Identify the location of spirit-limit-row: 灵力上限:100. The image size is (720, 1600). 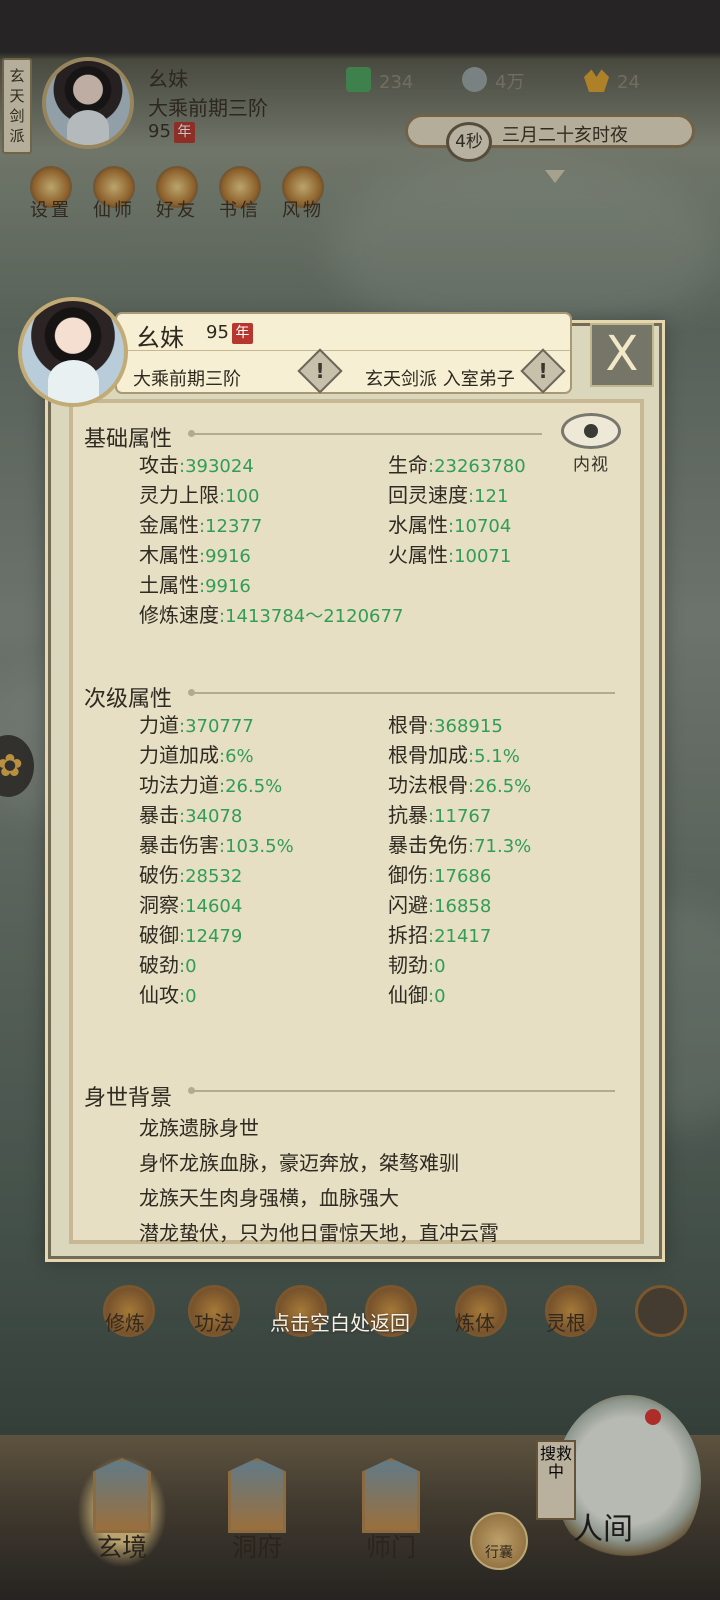
(199, 496).